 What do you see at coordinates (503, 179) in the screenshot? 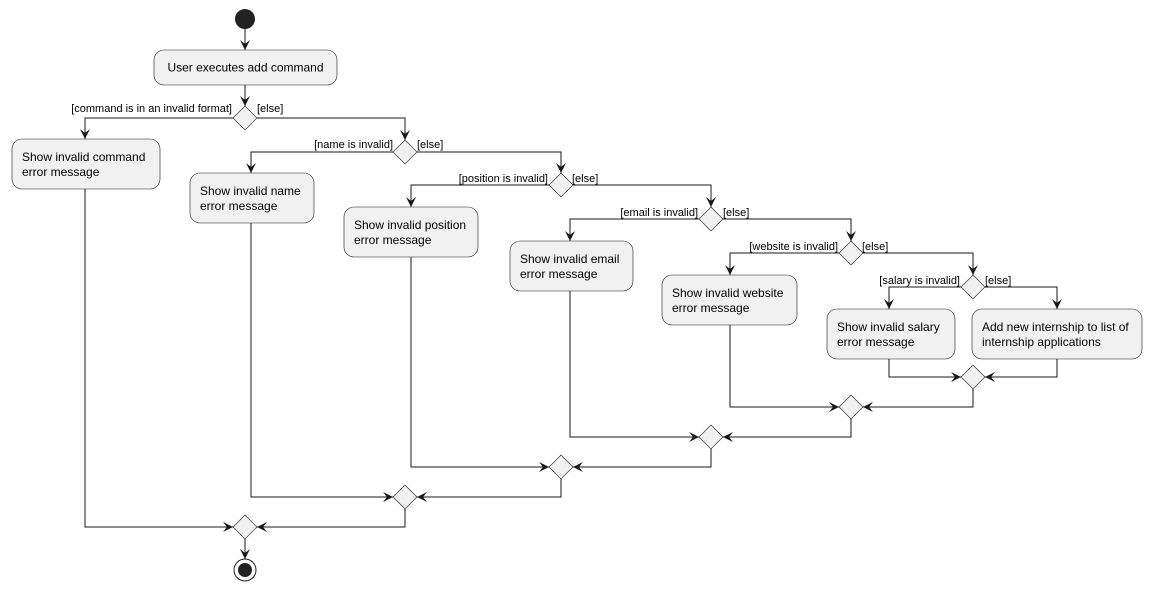
I see `guard-d3-yes: [position is invalid]` at bounding box center [503, 179].